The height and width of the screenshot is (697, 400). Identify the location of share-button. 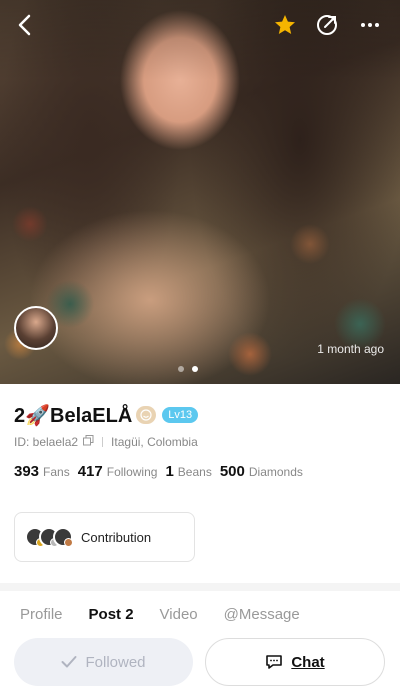
(327, 25).